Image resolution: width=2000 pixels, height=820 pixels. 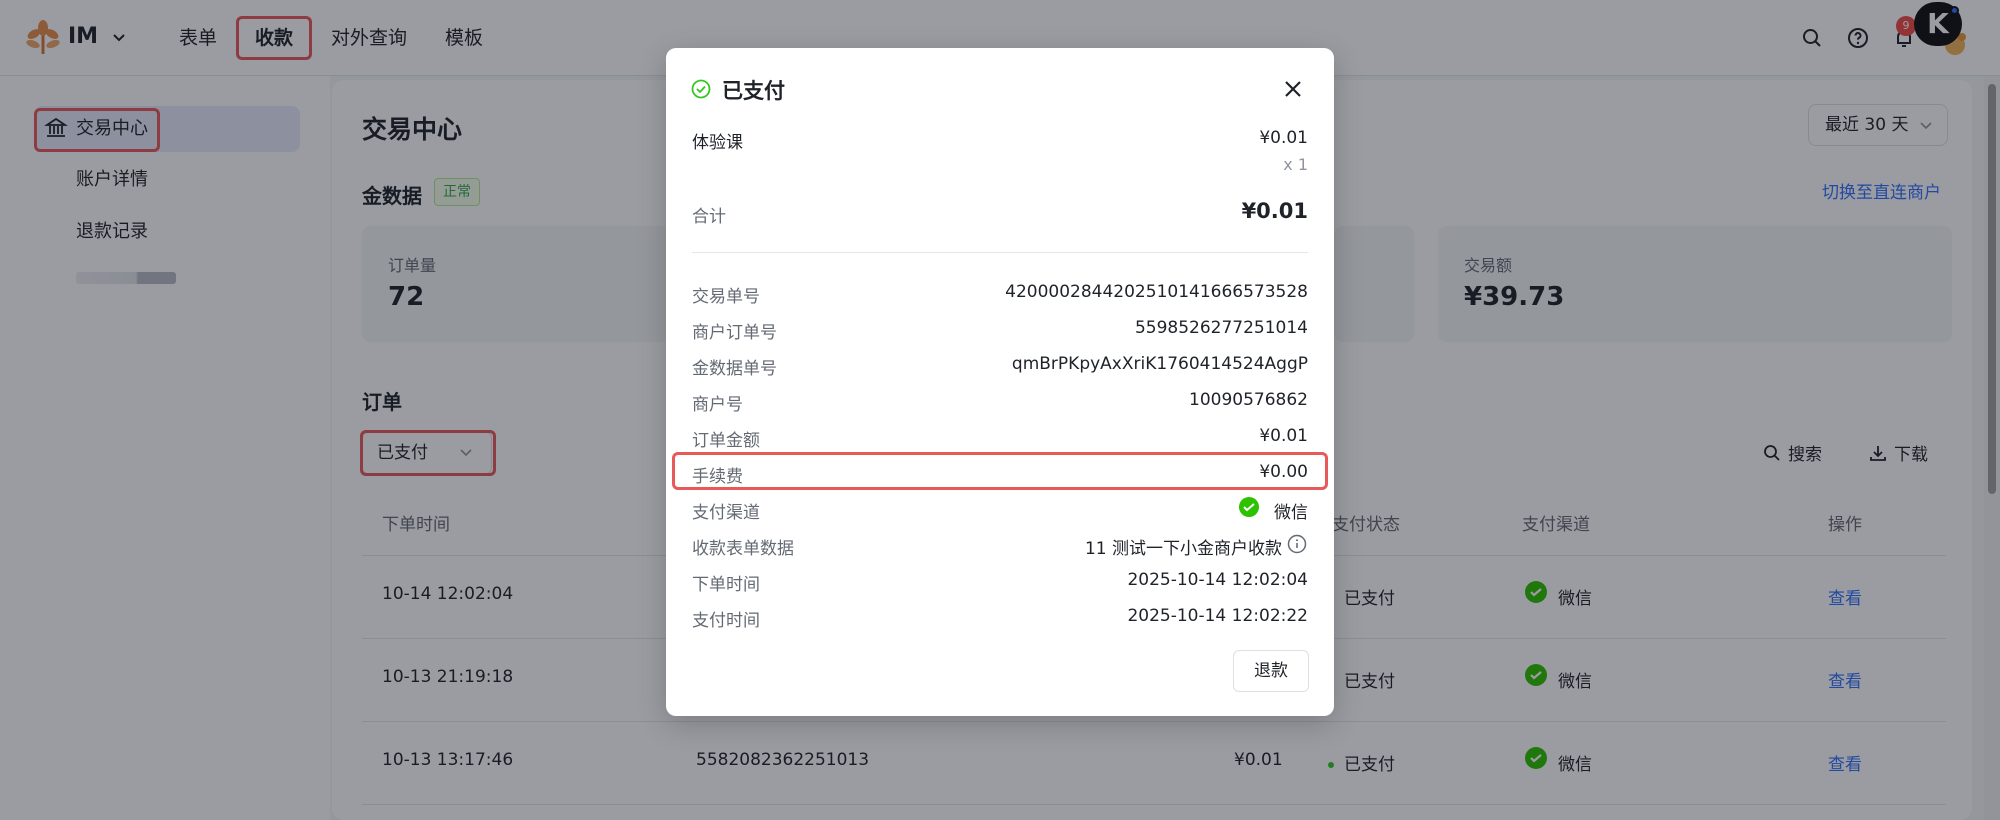 What do you see at coordinates (709, 217) in the screenshot?
I see `total-label: 合计` at bounding box center [709, 217].